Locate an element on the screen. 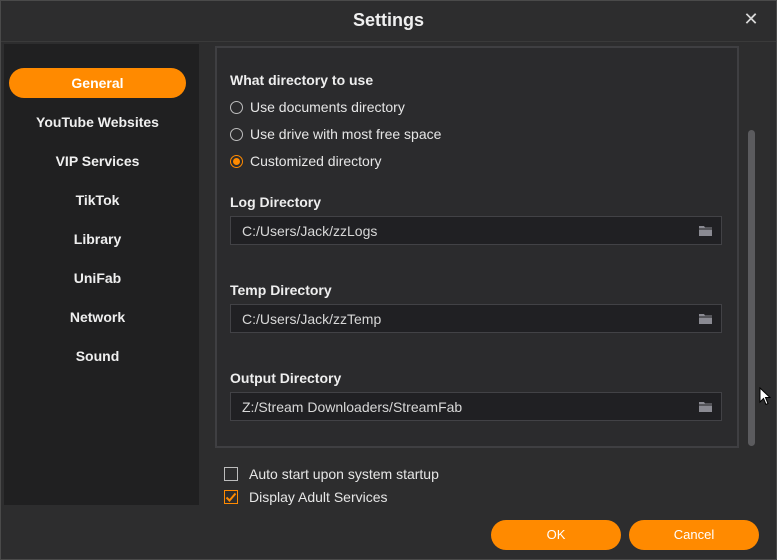 This screenshot has width=777, height=560. title-bar: Settings ✕ is located at coordinates (388, 21).